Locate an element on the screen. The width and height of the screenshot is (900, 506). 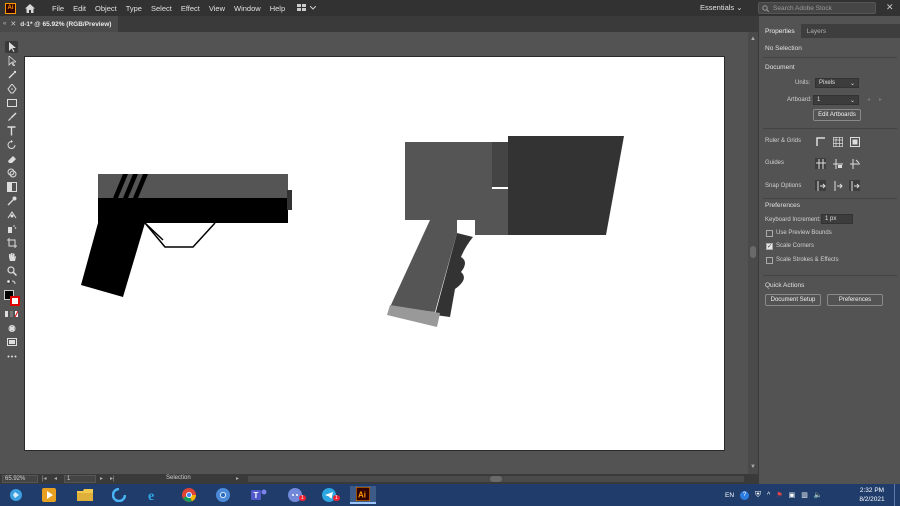
scale-strokes-checkbox is located at coordinates (769, 260).